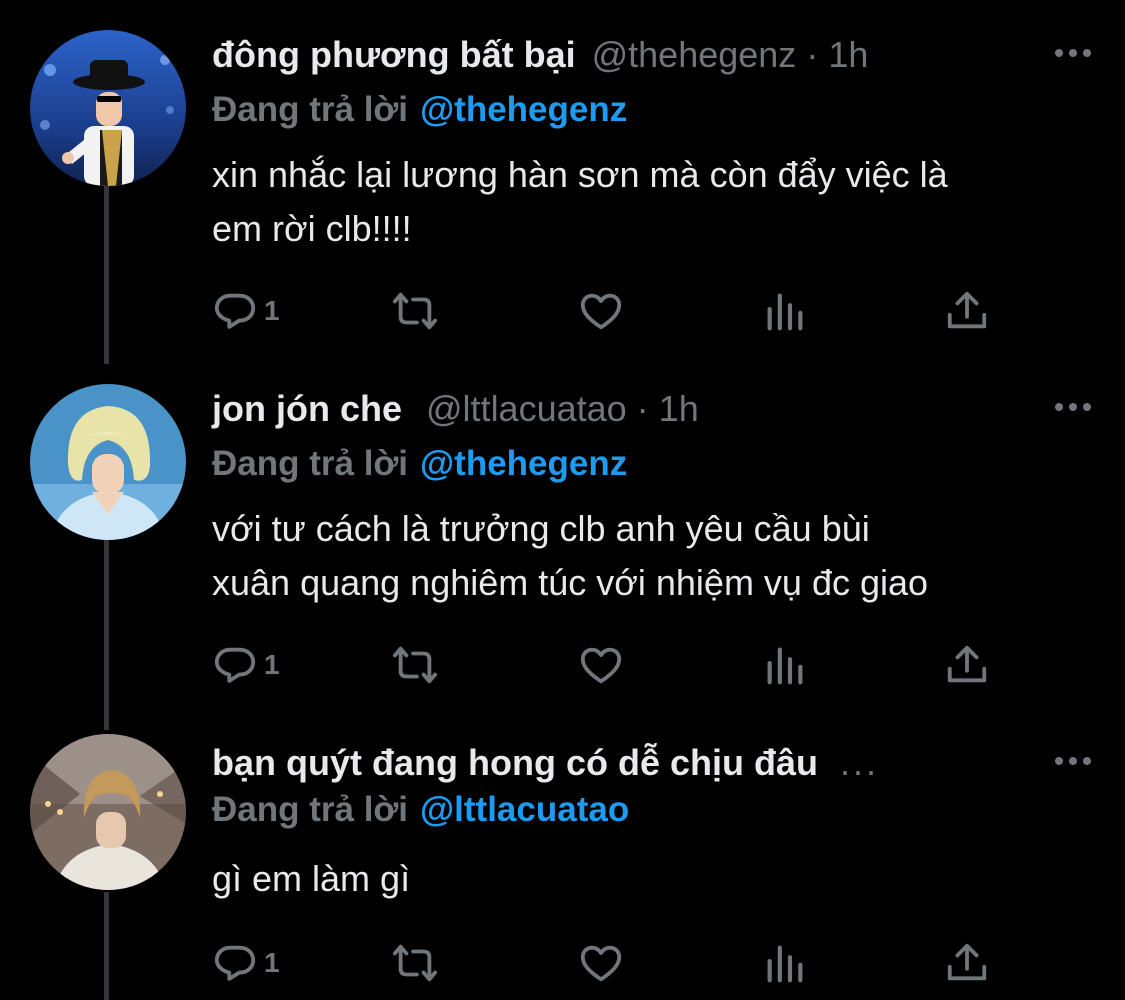  I want to click on replying-to: Đang trả lời @lttlacuatao, so click(420, 810).